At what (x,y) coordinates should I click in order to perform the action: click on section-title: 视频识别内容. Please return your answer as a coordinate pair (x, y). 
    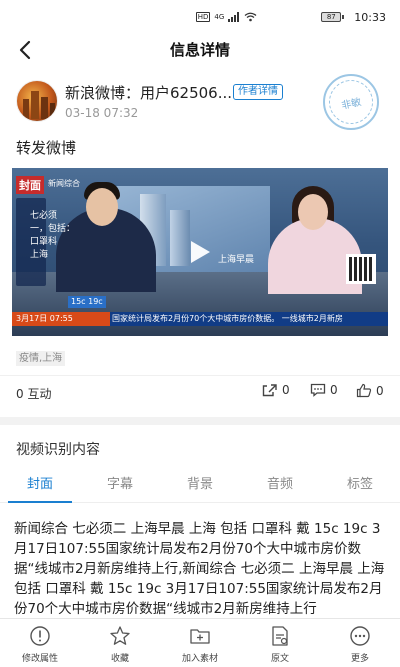
    Looking at the image, I should click on (58, 450).